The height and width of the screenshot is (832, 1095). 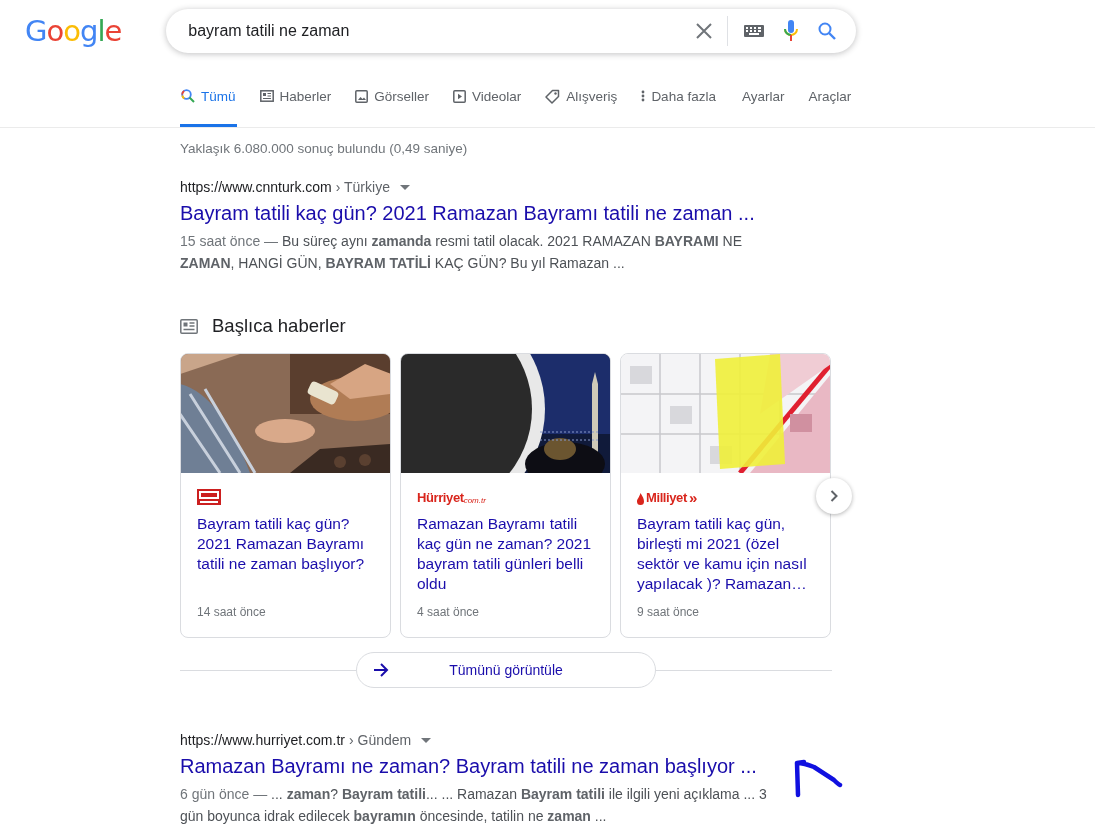 What do you see at coordinates (754, 30) in the screenshot?
I see `keyboard-icon` at bounding box center [754, 30].